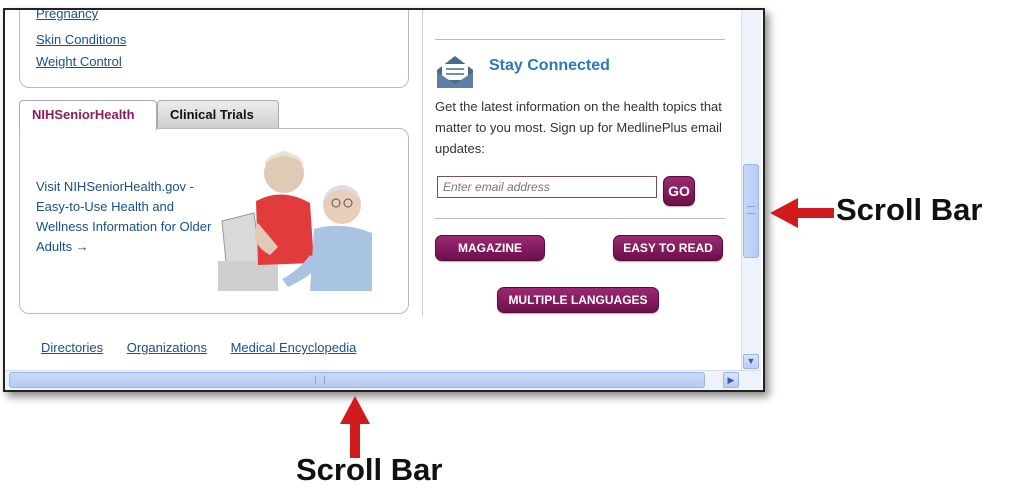  Describe the element at coordinates (668, 248) in the screenshot. I see `easy-to-read-button: EASY TO READ` at that location.